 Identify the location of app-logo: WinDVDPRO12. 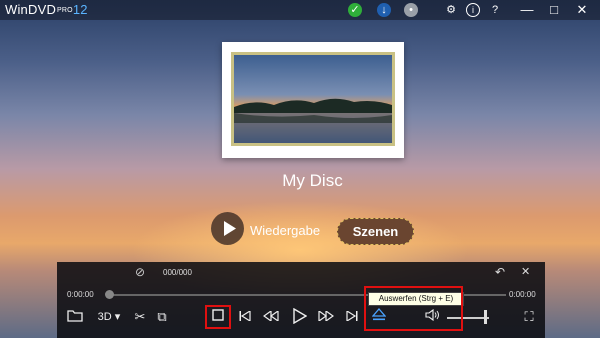
(46, 9).